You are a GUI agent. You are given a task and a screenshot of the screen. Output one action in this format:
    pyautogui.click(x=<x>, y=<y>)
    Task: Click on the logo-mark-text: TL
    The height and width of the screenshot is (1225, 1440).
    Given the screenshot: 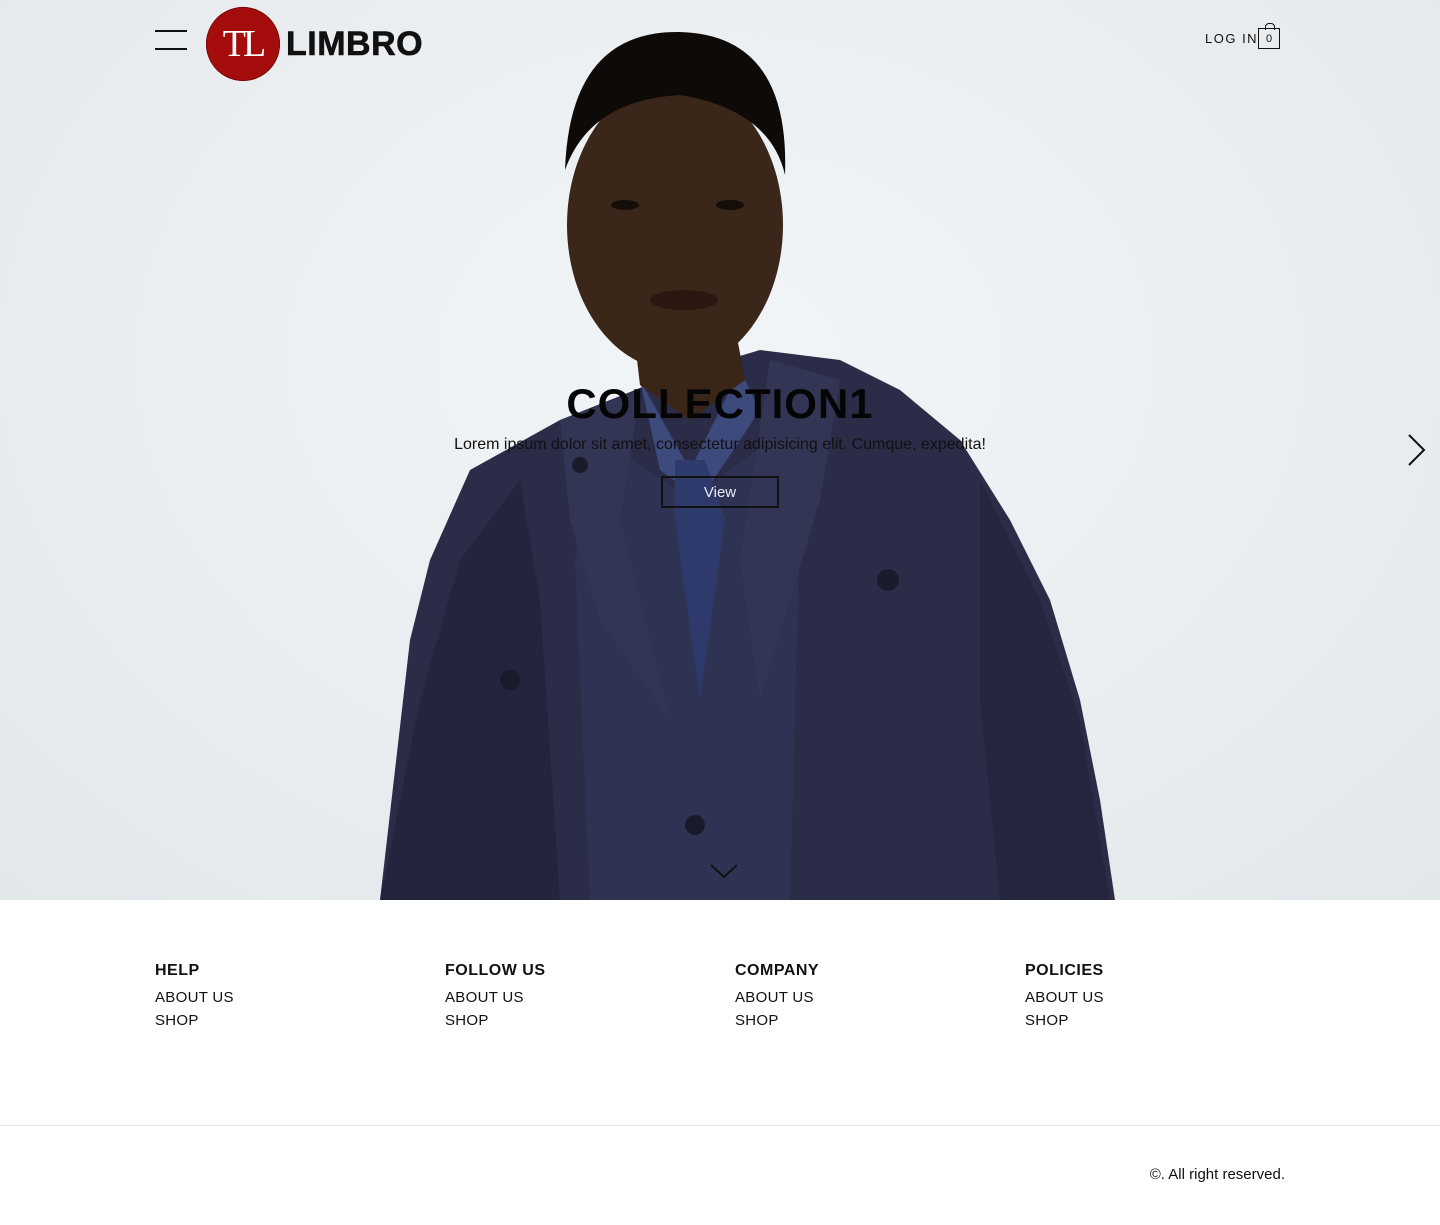 What is the action you would take?
    pyautogui.click(x=244, y=44)
    